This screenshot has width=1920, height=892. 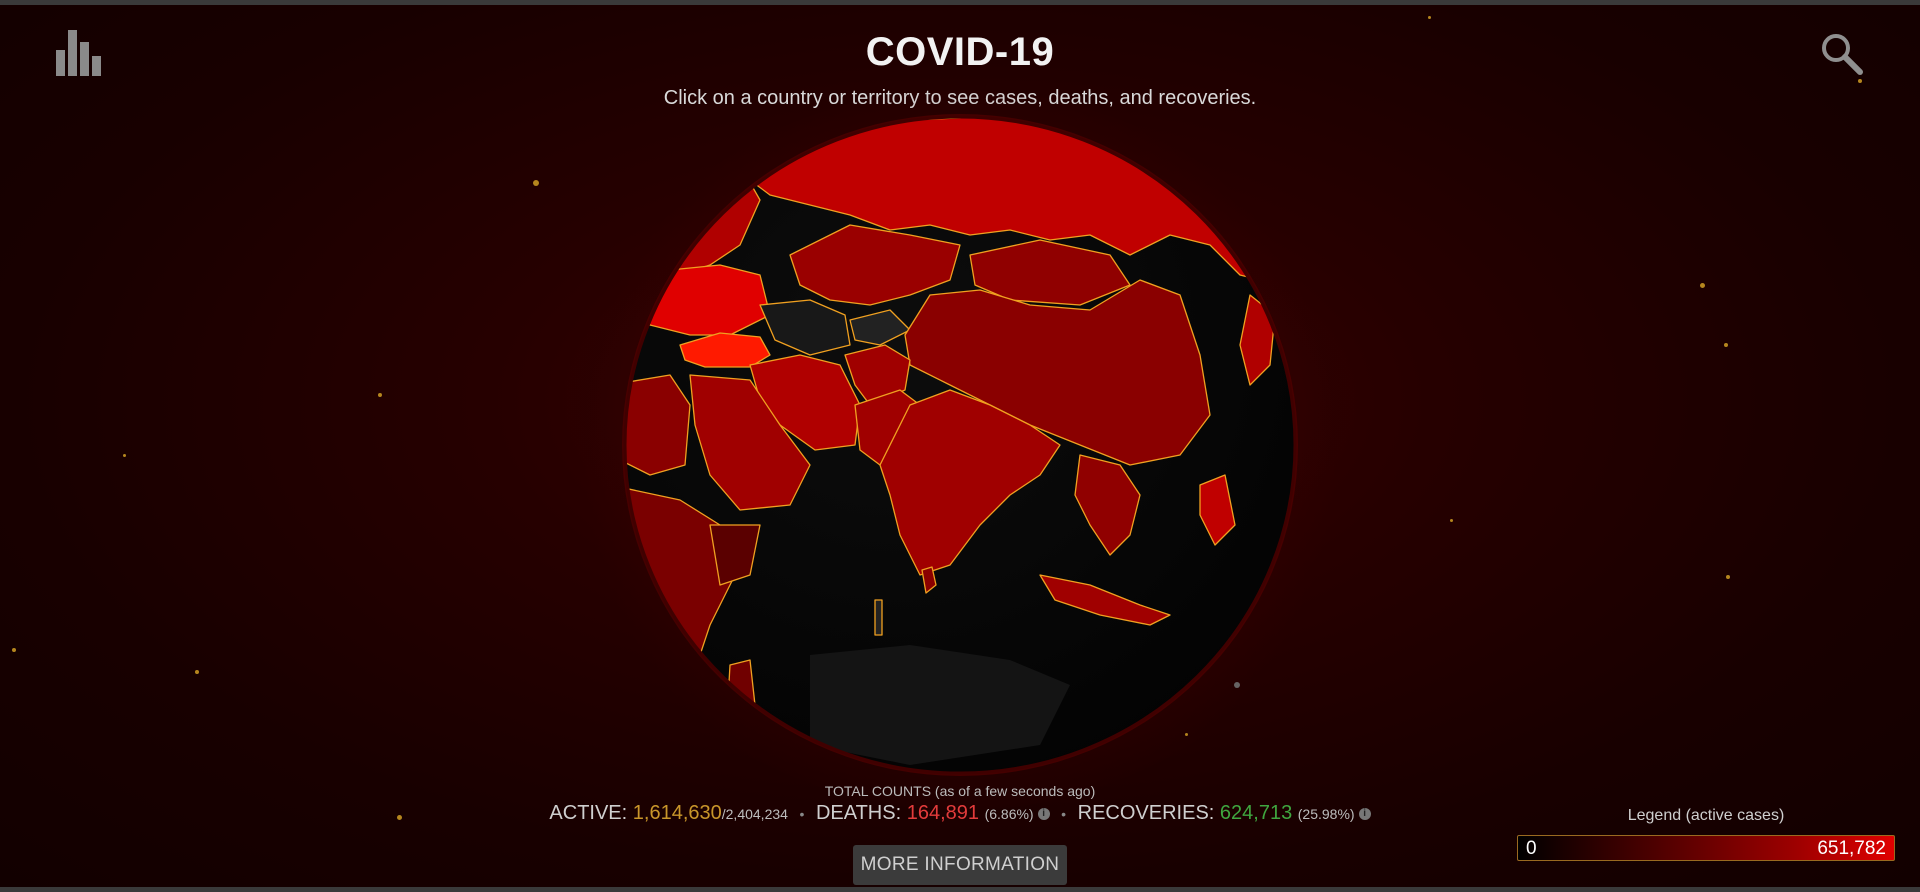 What do you see at coordinates (1146, 813) in the screenshot?
I see `recoveries-label: RECOVERIES:` at bounding box center [1146, 813].